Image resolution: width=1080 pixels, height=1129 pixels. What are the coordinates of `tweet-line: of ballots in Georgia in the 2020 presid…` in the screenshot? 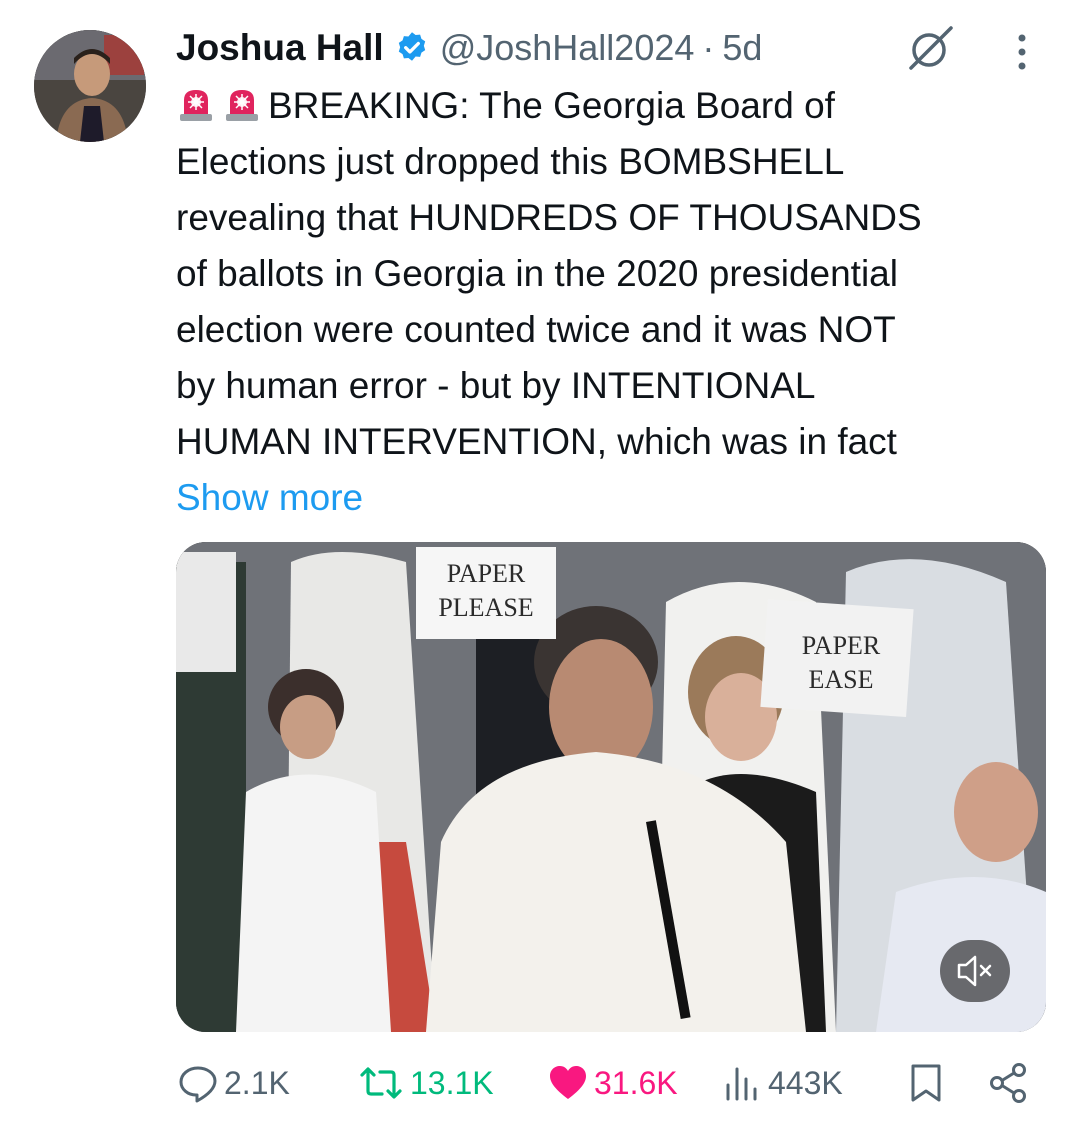 It's located at (537, 273).